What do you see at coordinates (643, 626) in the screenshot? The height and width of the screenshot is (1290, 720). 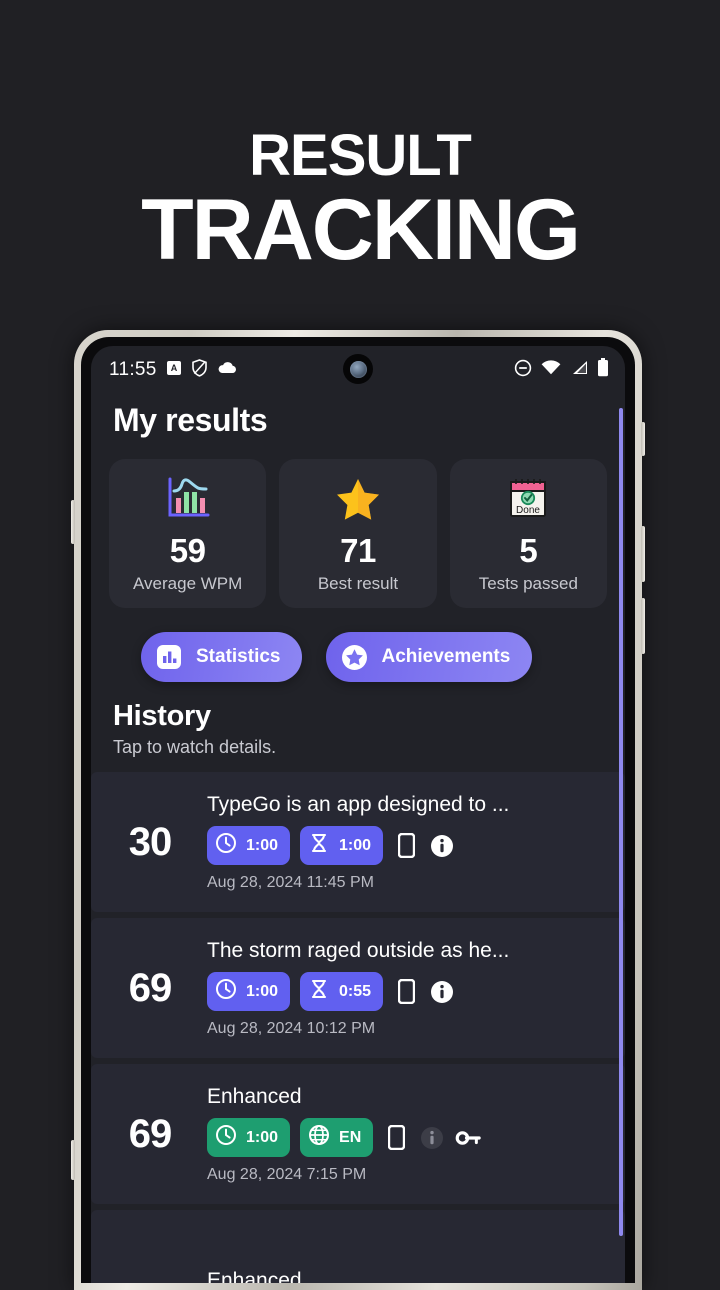 I see `phone-volume-down-button` at bounding box center [643, 626].